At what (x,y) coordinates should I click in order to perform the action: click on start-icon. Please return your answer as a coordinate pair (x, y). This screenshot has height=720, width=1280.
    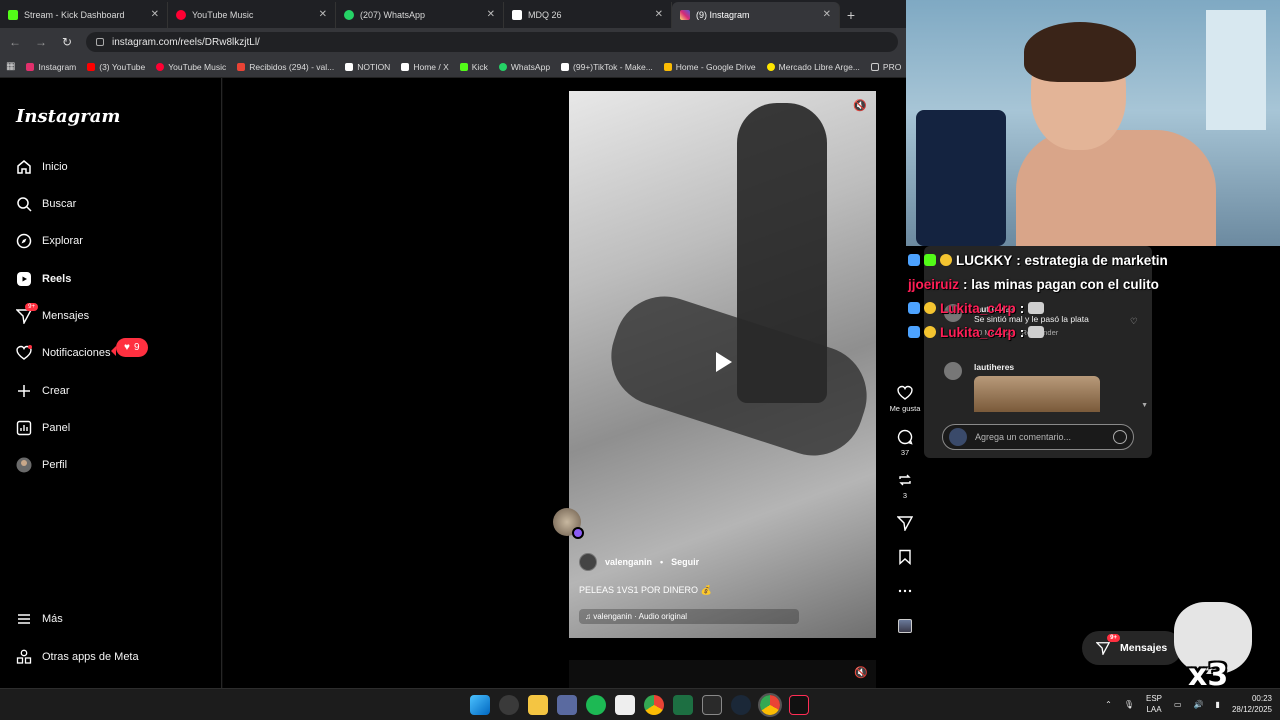
    Looking at the image, I should click on (480, 705).